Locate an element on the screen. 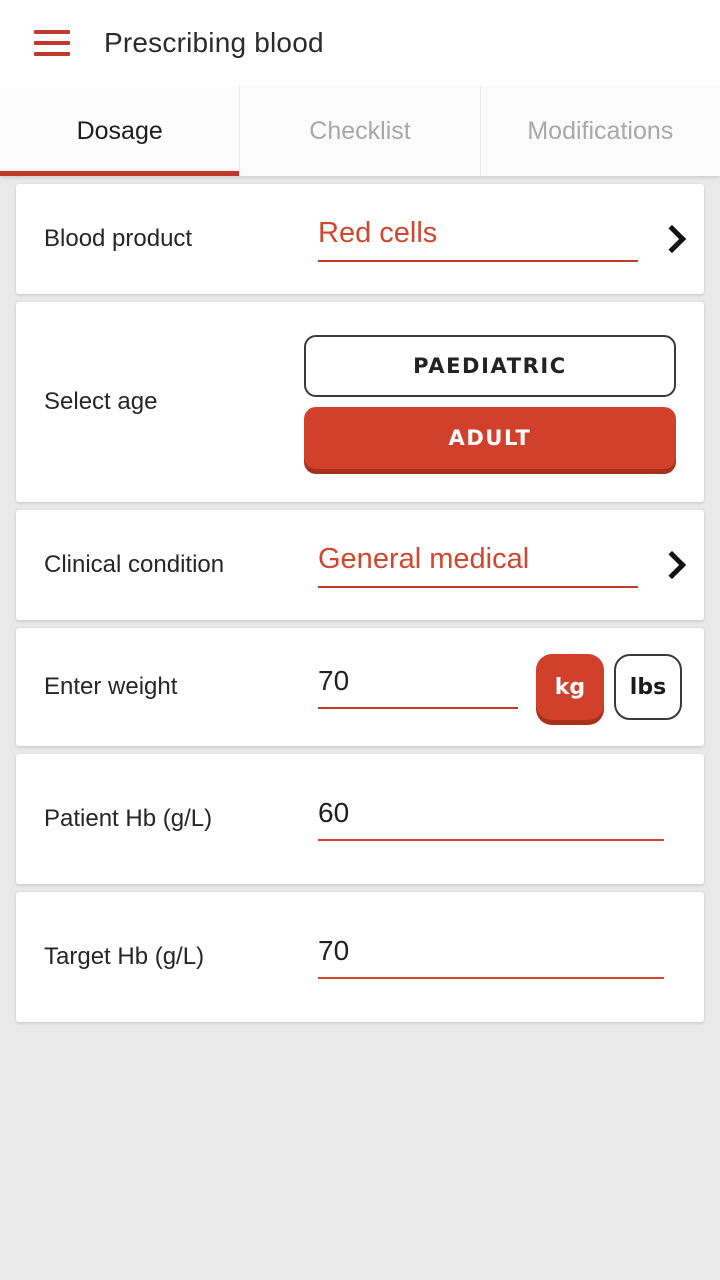  patient-hb-field: 60 is located at coordinates (493, 819).